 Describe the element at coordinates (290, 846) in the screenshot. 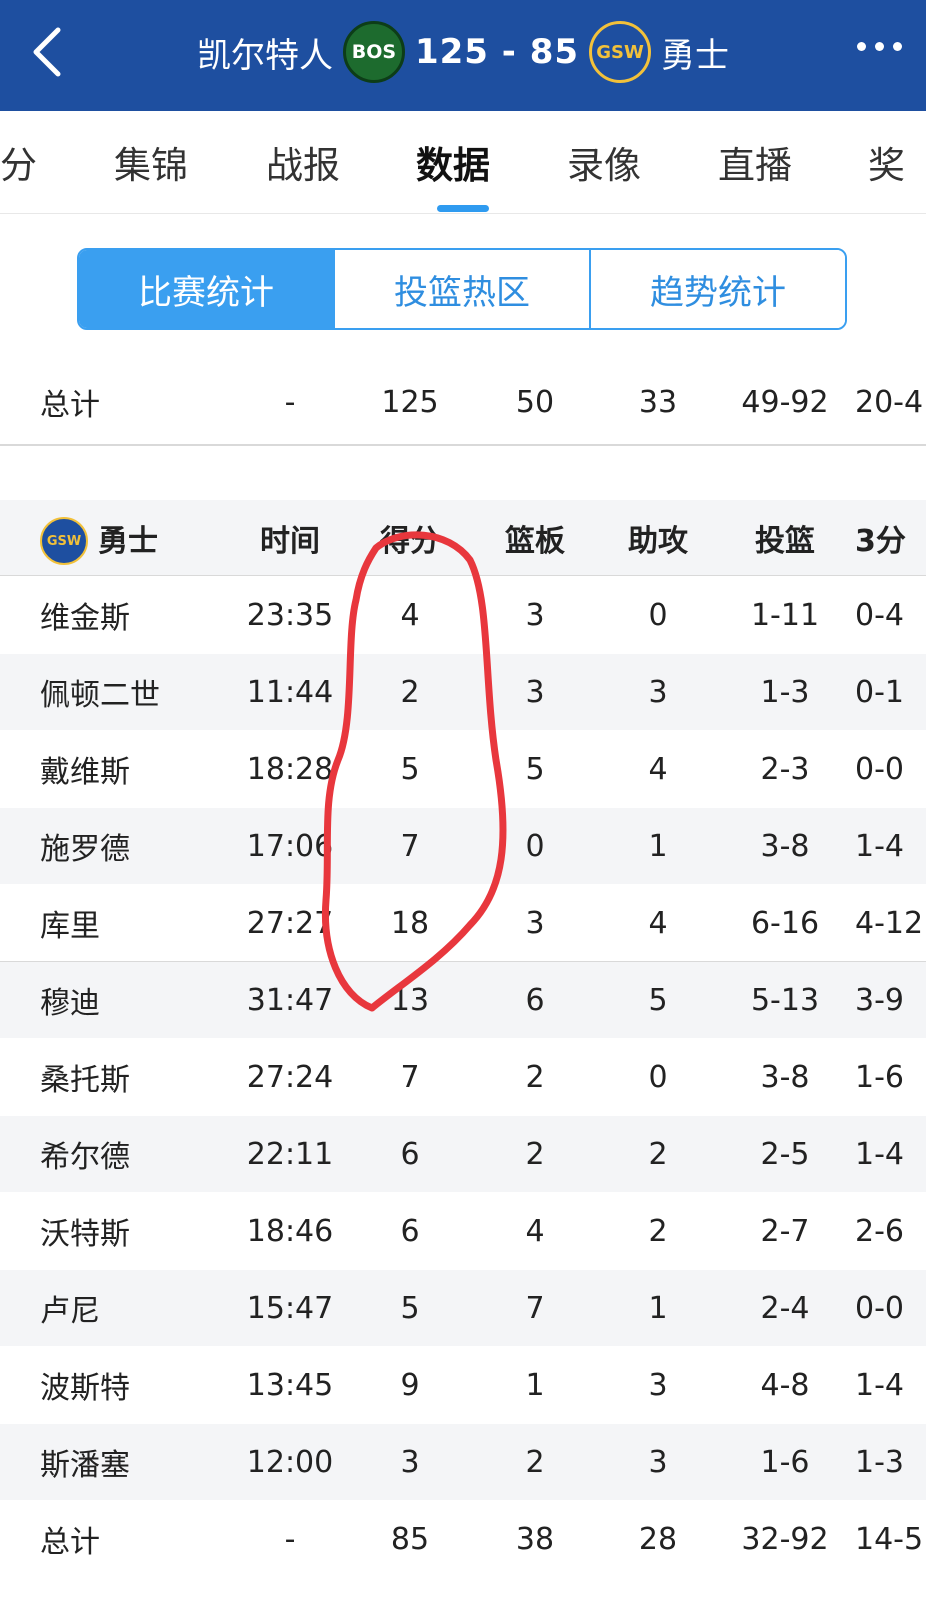

I see `player-time: 17:06` at that location.